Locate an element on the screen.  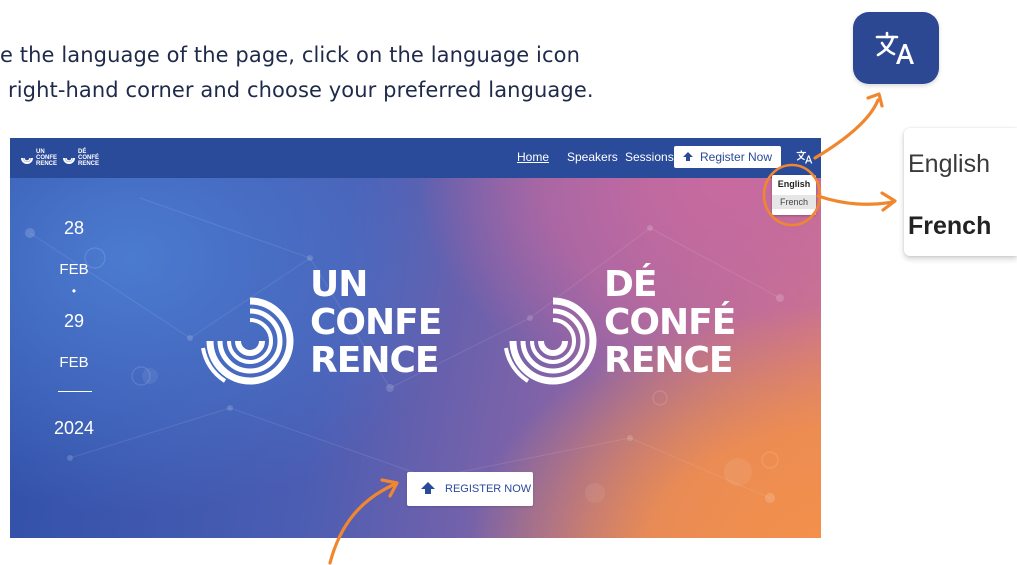
arrow-head-menu is located at coordinates (888, 201).